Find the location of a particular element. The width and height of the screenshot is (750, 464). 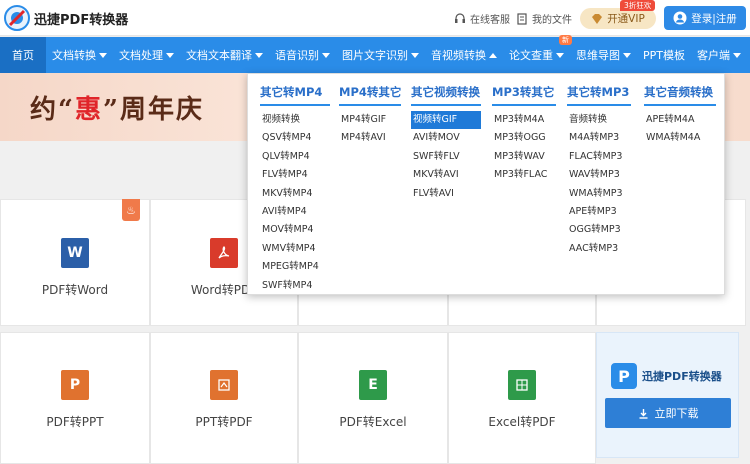

nav-client: 客户端 is located at coordinates (719, 55).